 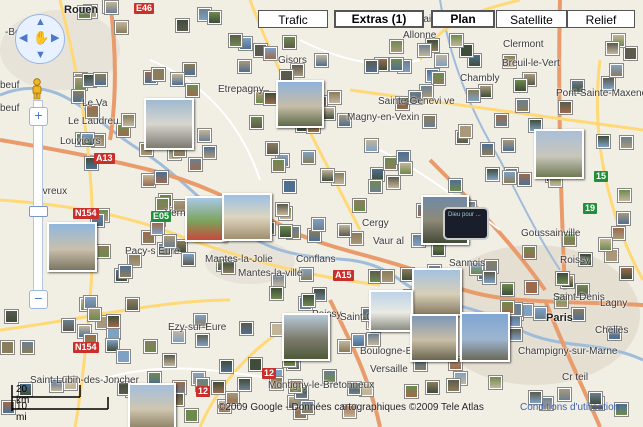 What do you see at coordinates (293, 19) in the screenshot?
I see `map-type-trafic-button: Trafic` at bounding box center [293, 19].